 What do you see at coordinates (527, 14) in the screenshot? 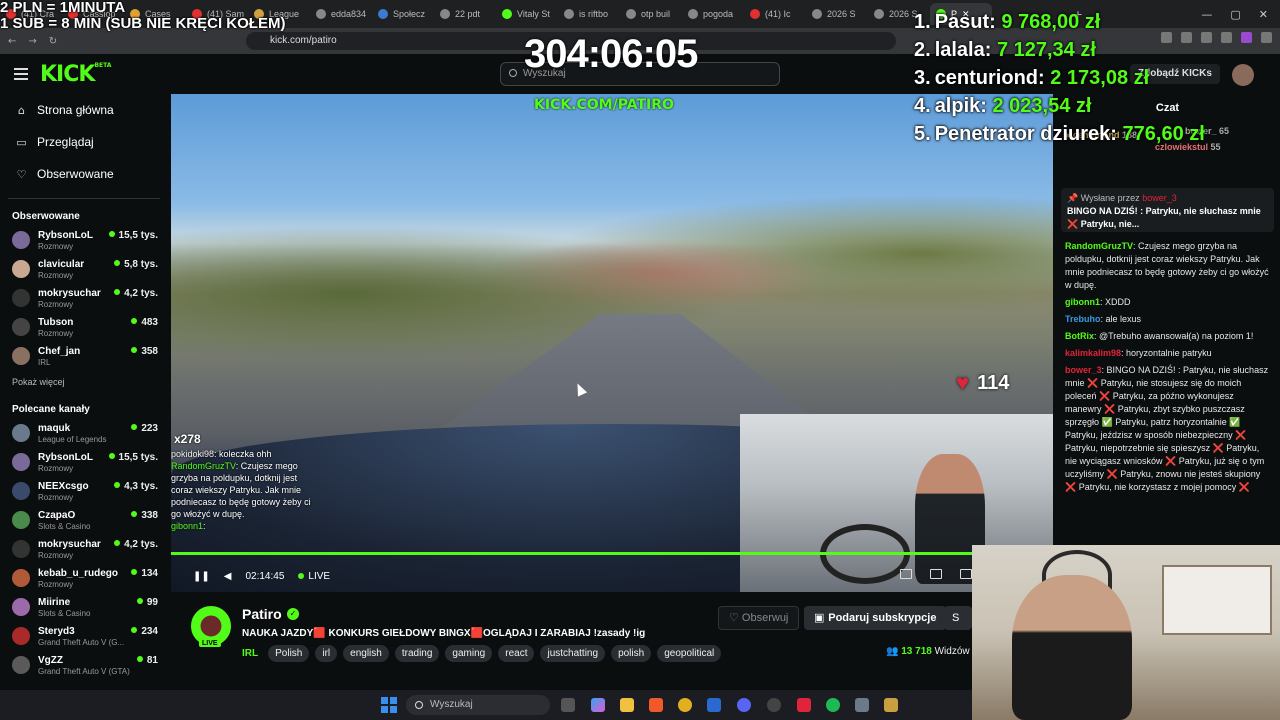
I see `browser-tab: Vitaly St` at bounding box center [527, 14].